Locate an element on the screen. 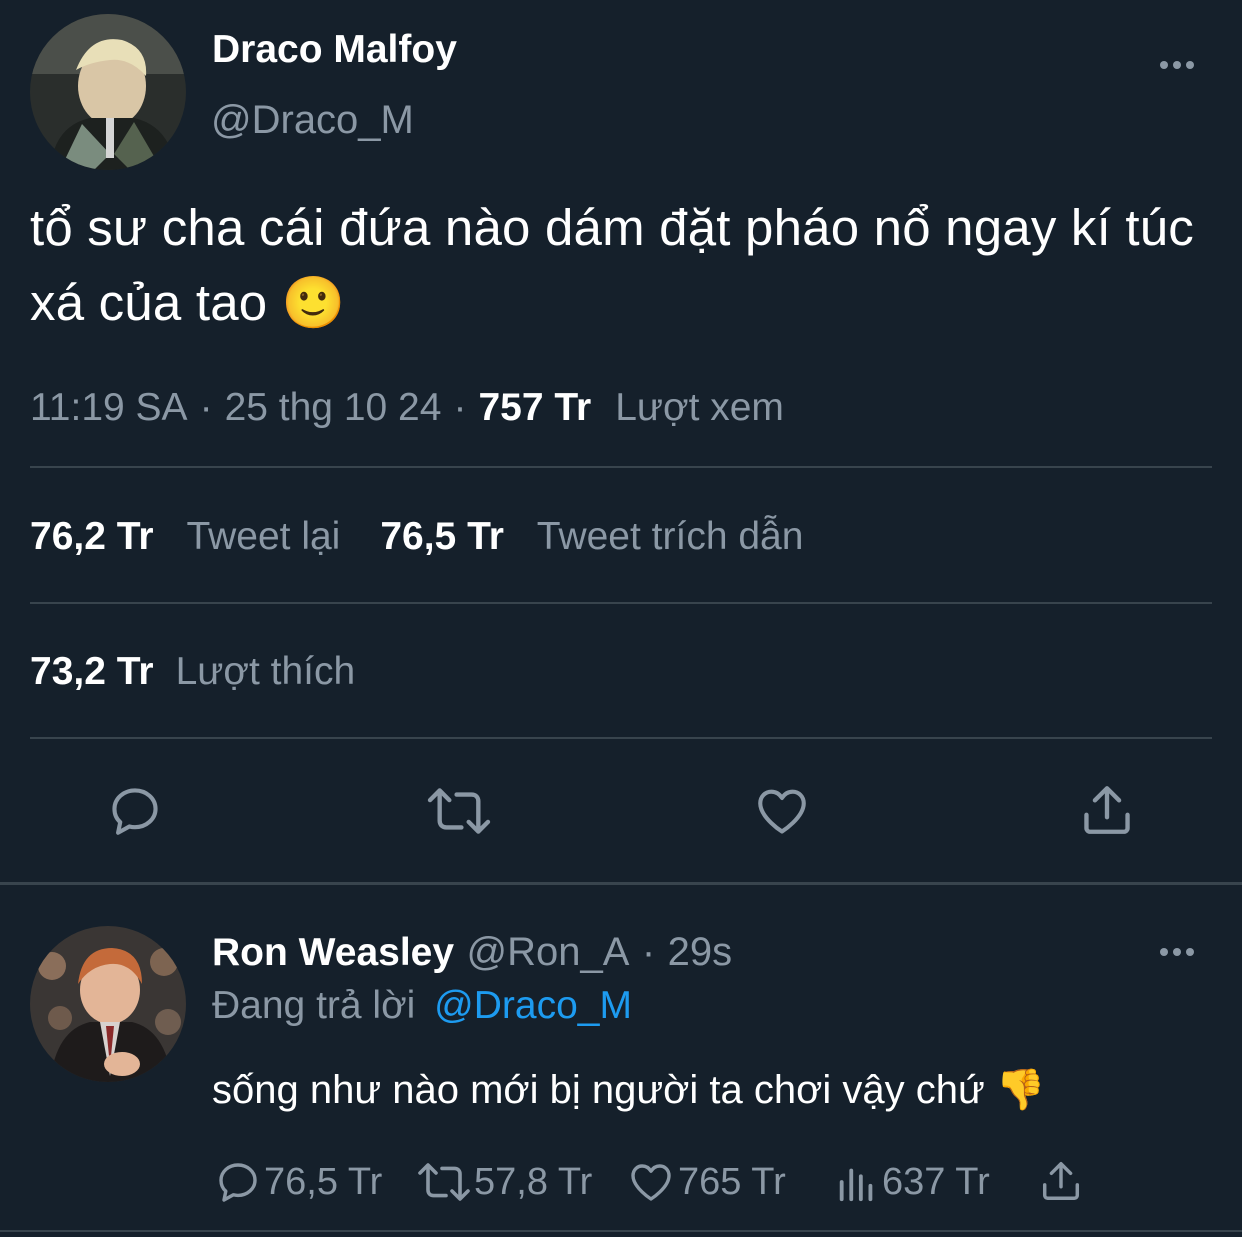 The height and width of the screenshot is (1237, 1242). like-count: 765 Tr is located at coordinates (732, 1181).